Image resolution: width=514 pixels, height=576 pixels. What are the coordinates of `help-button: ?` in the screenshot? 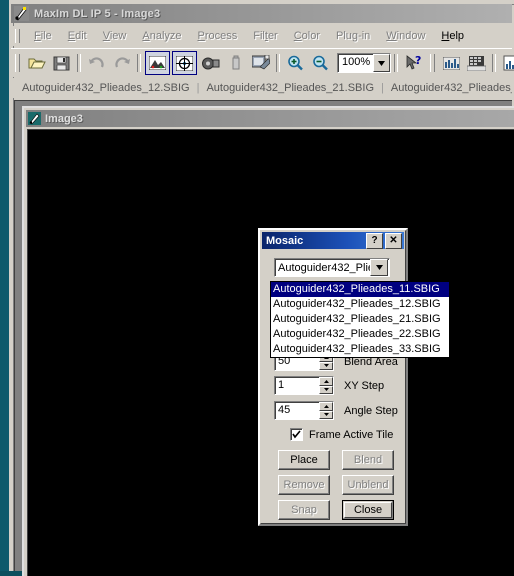 It's located at (374, 240).